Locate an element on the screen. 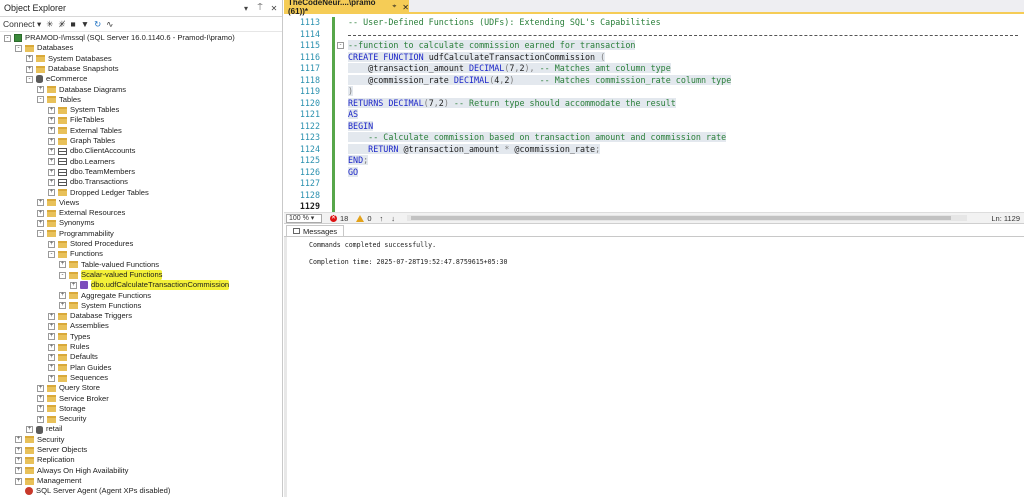 The image size is (1024, 497). tree-node: + dbo.Transactions is located at coordinates (88, 182).